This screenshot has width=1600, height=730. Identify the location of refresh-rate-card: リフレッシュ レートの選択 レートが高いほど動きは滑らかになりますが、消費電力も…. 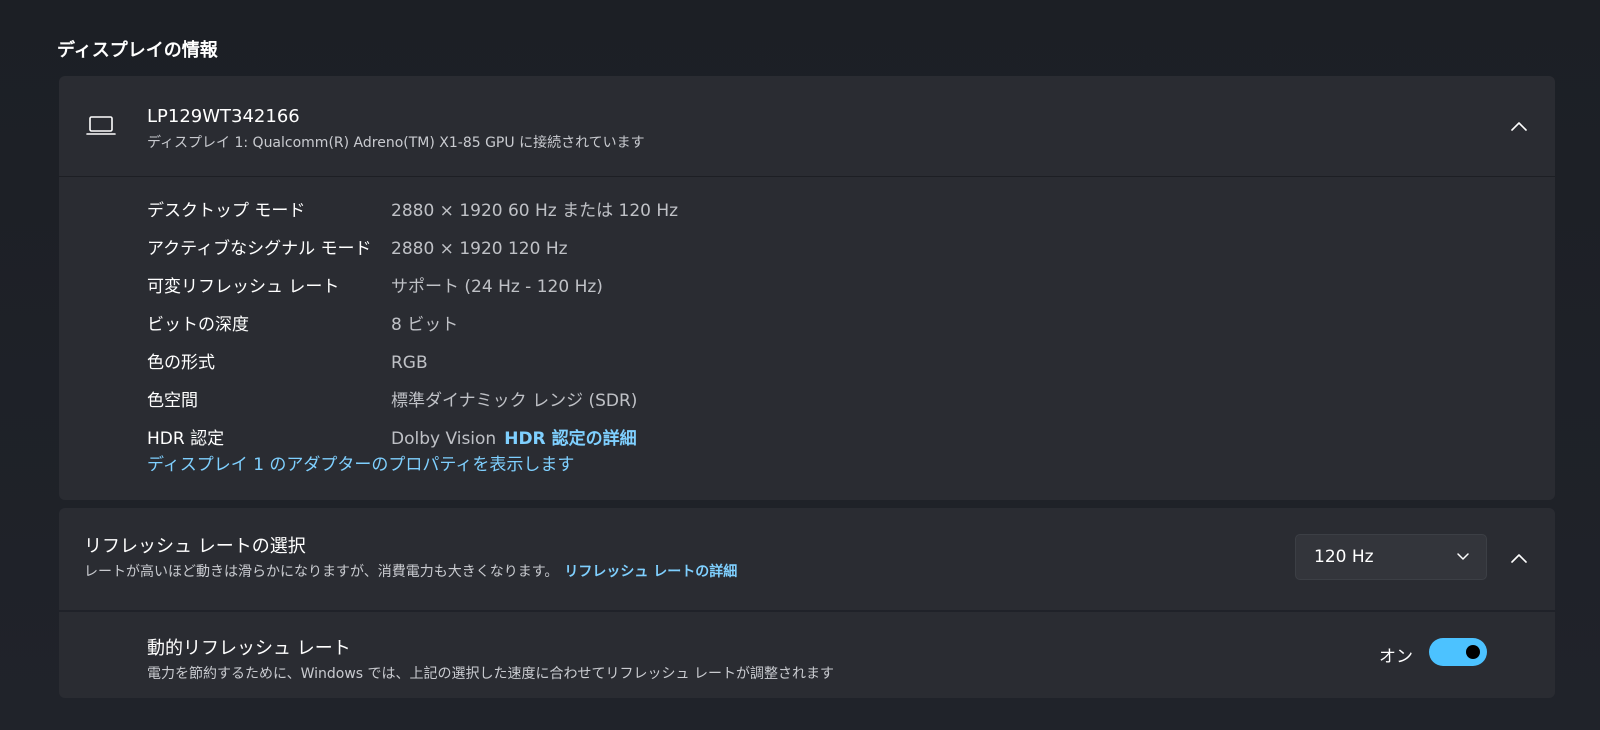
(807, 559).